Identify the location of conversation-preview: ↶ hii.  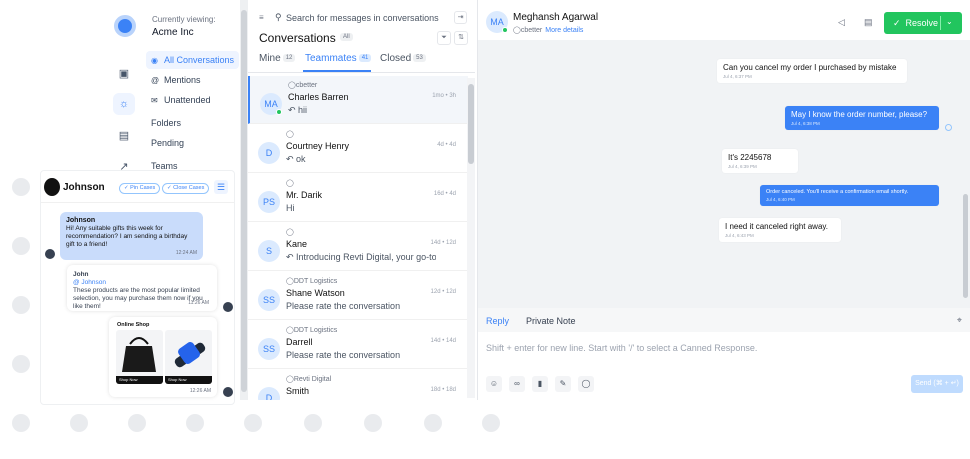
(363, 110).